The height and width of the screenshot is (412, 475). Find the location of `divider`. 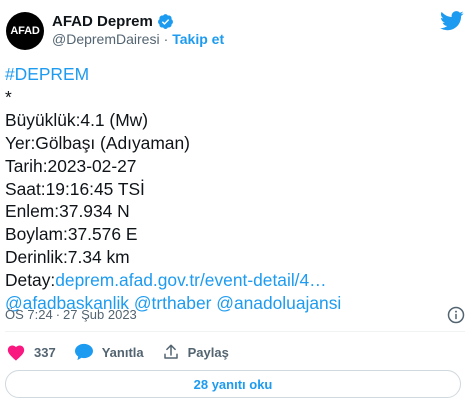

divider is located at coordinates (235, 331).